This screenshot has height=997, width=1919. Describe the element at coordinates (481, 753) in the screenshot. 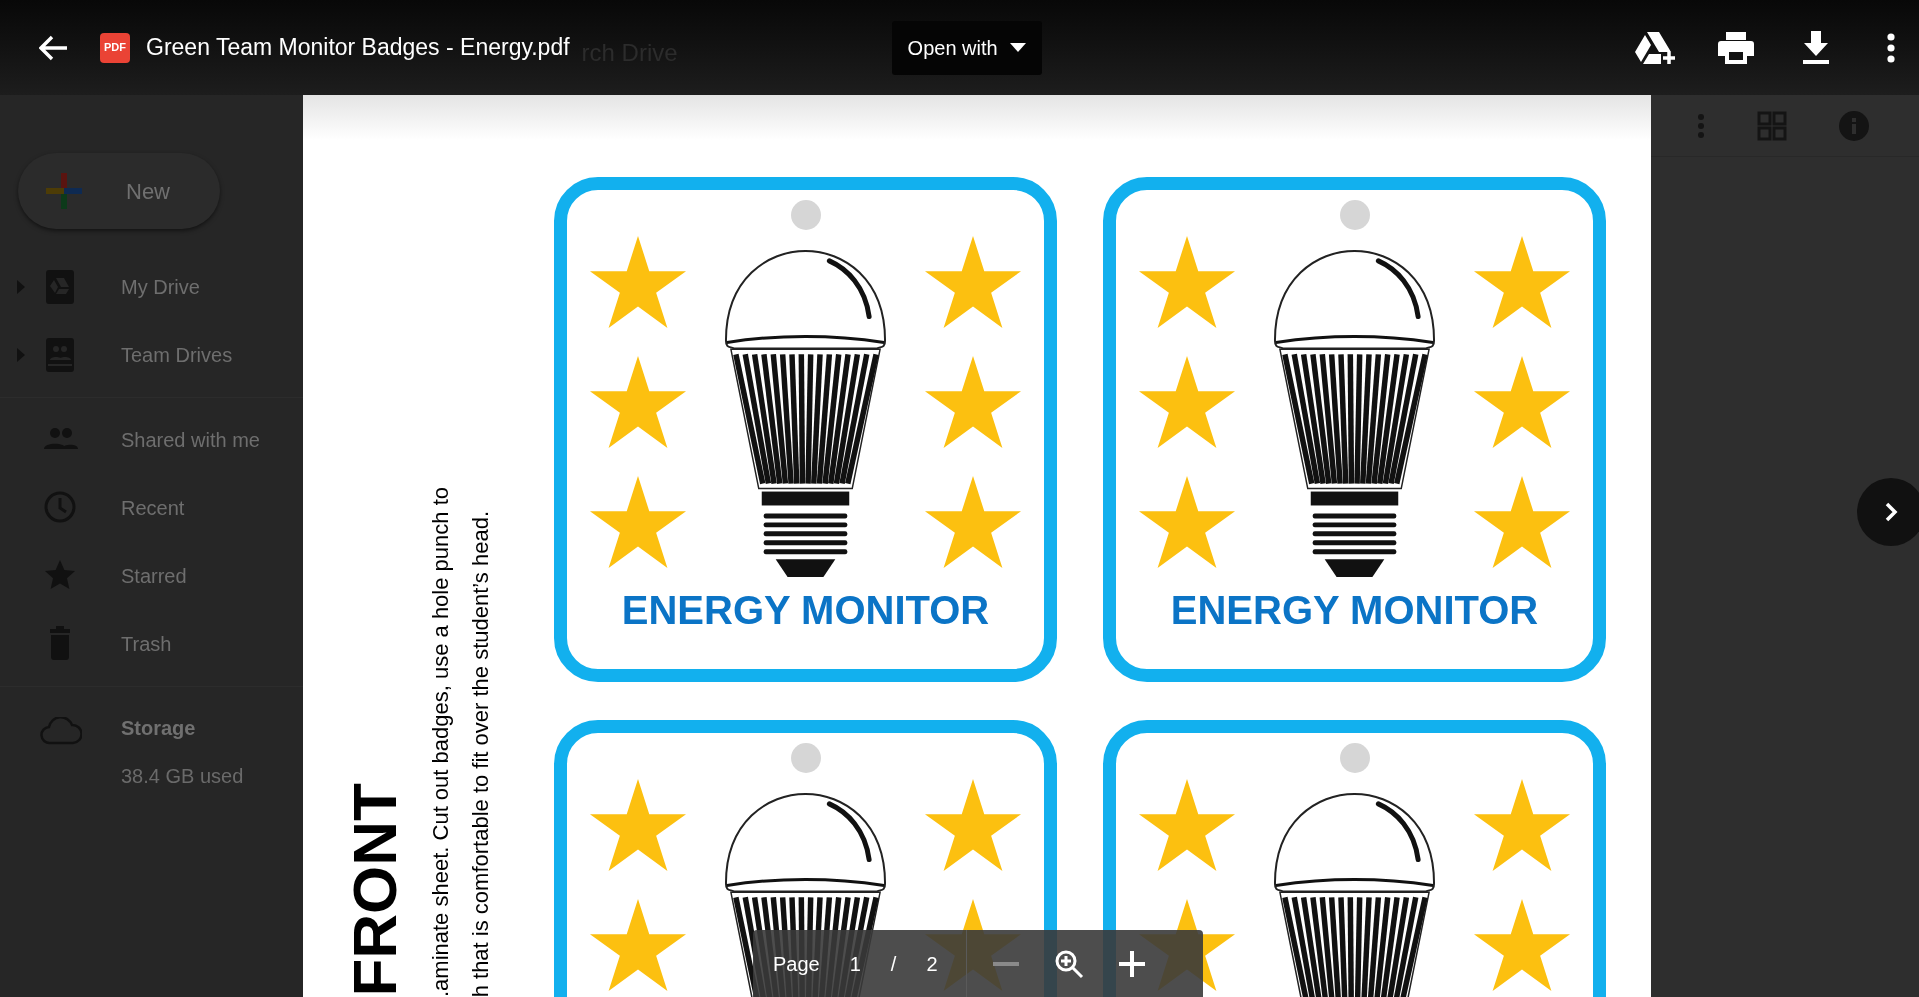

I see `instruction-text: h that is comfortable to fit over the student’s head.` at that location.